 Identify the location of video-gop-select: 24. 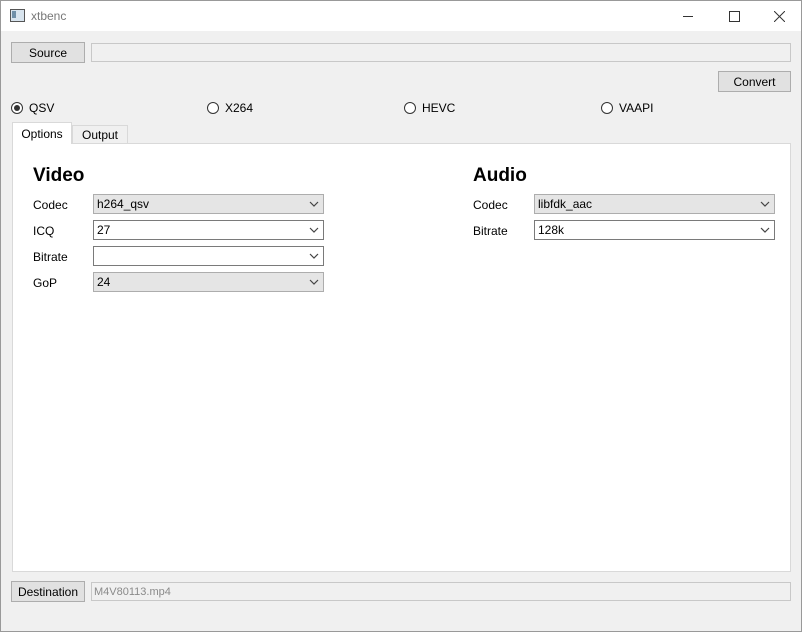
(208, 282).